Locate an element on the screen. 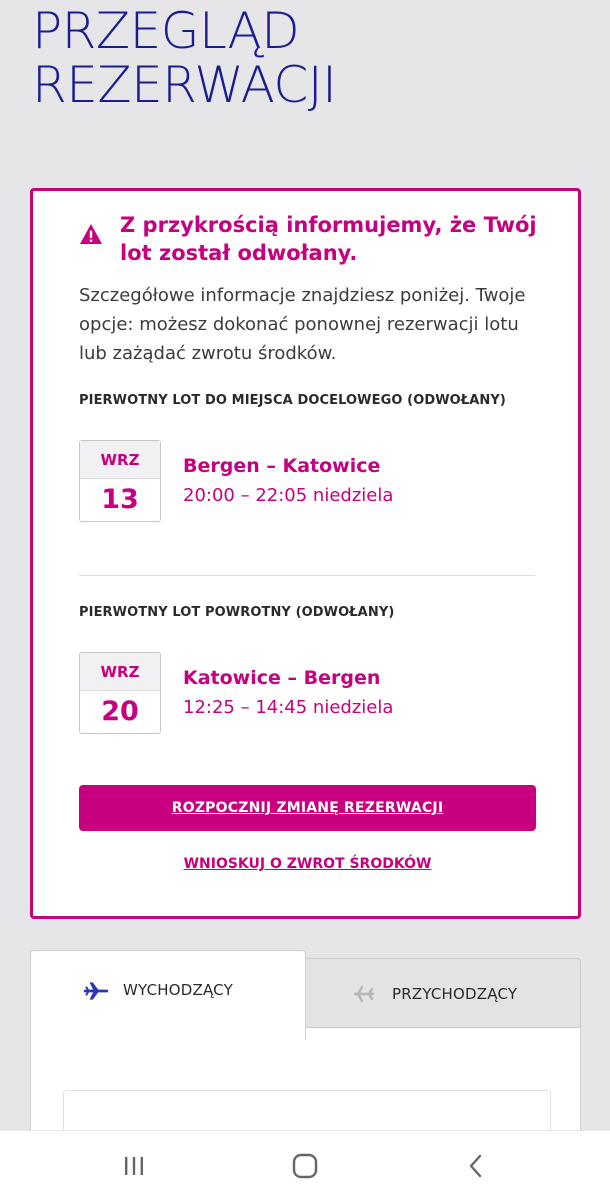 The width and height of the screenshot is (610, 1200). tab-inbound: PRZYCHODZĄCY is located at coordinates (443, 993).